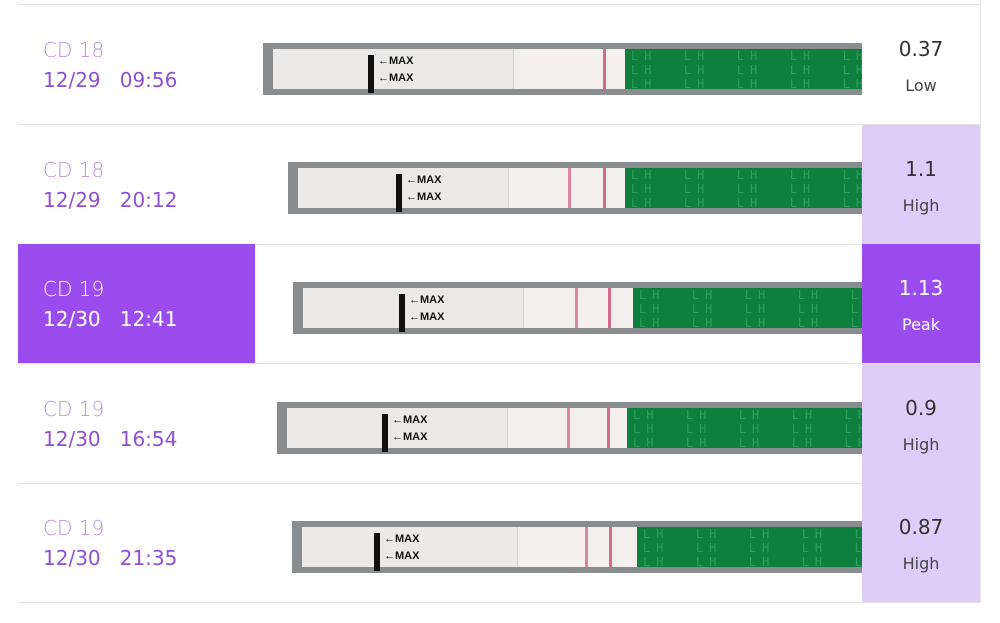 The image size is (1000, 623). I want to click on test-time: 09:56, so click(148, 80).